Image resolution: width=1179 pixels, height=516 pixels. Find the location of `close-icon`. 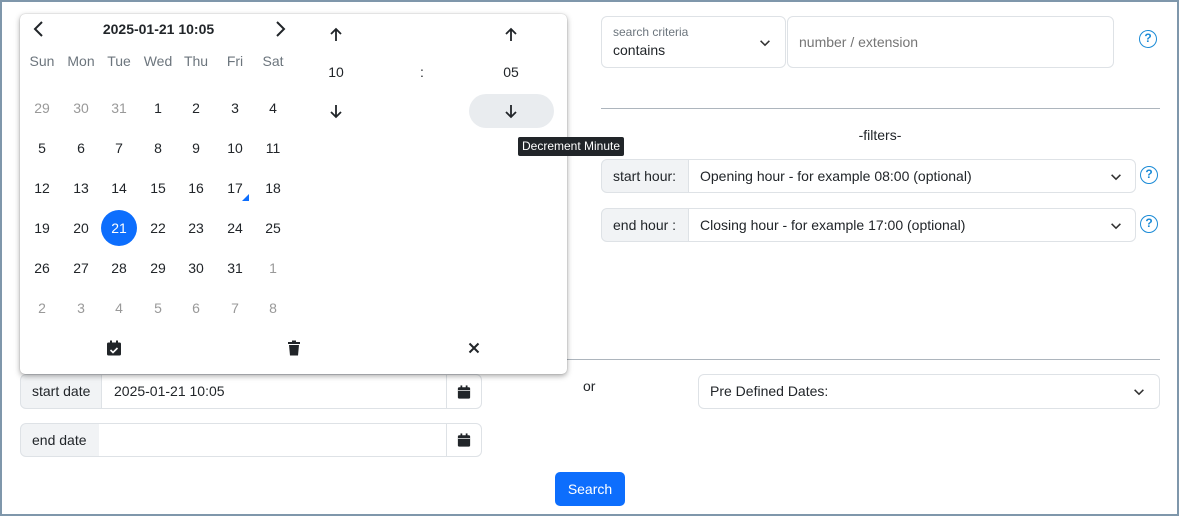

close-icon is located at coordinates (474, 348).